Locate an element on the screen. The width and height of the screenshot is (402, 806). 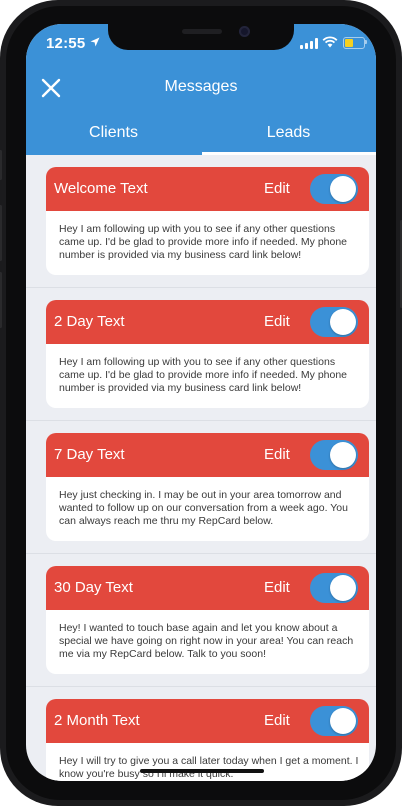
page-title: Messages is located at coordinates (201, 86).